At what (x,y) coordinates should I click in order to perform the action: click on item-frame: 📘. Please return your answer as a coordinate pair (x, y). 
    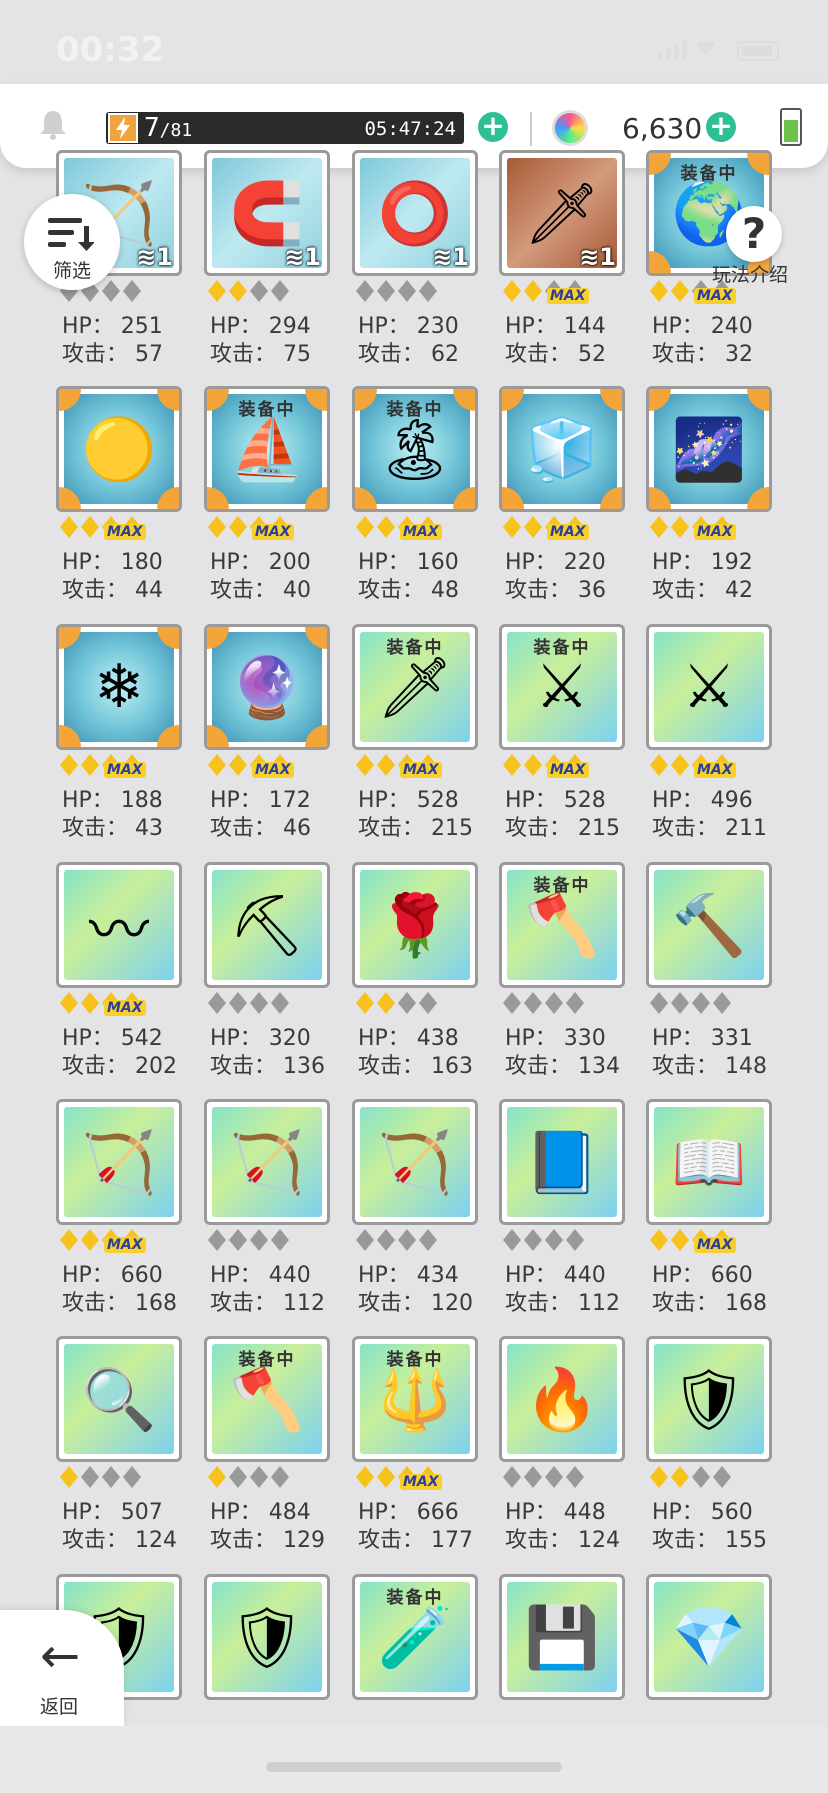
    Looking at the image, I should click on (562, 1162).